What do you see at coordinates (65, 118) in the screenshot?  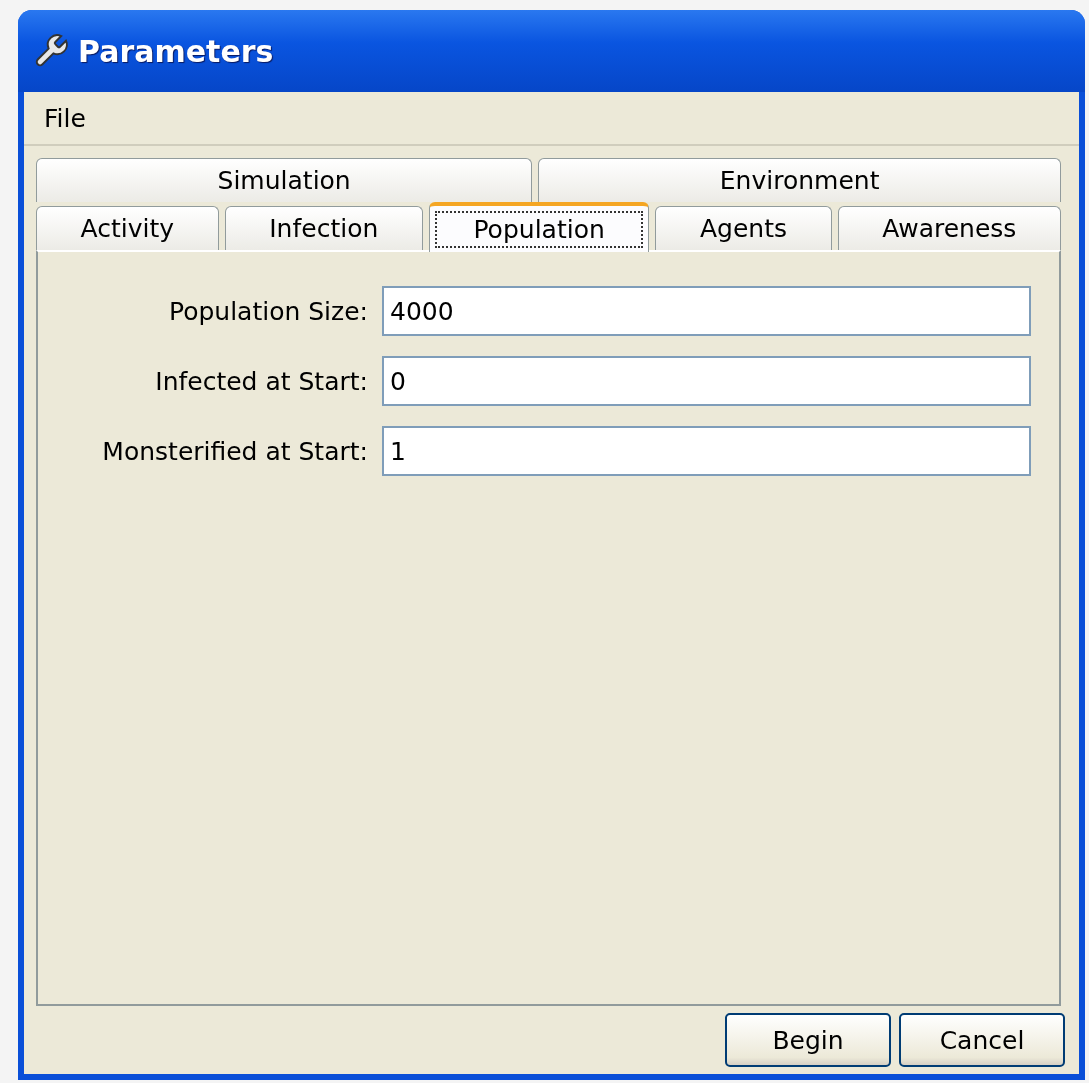 I see `menu-item: File` at bounding box center [65, 118].